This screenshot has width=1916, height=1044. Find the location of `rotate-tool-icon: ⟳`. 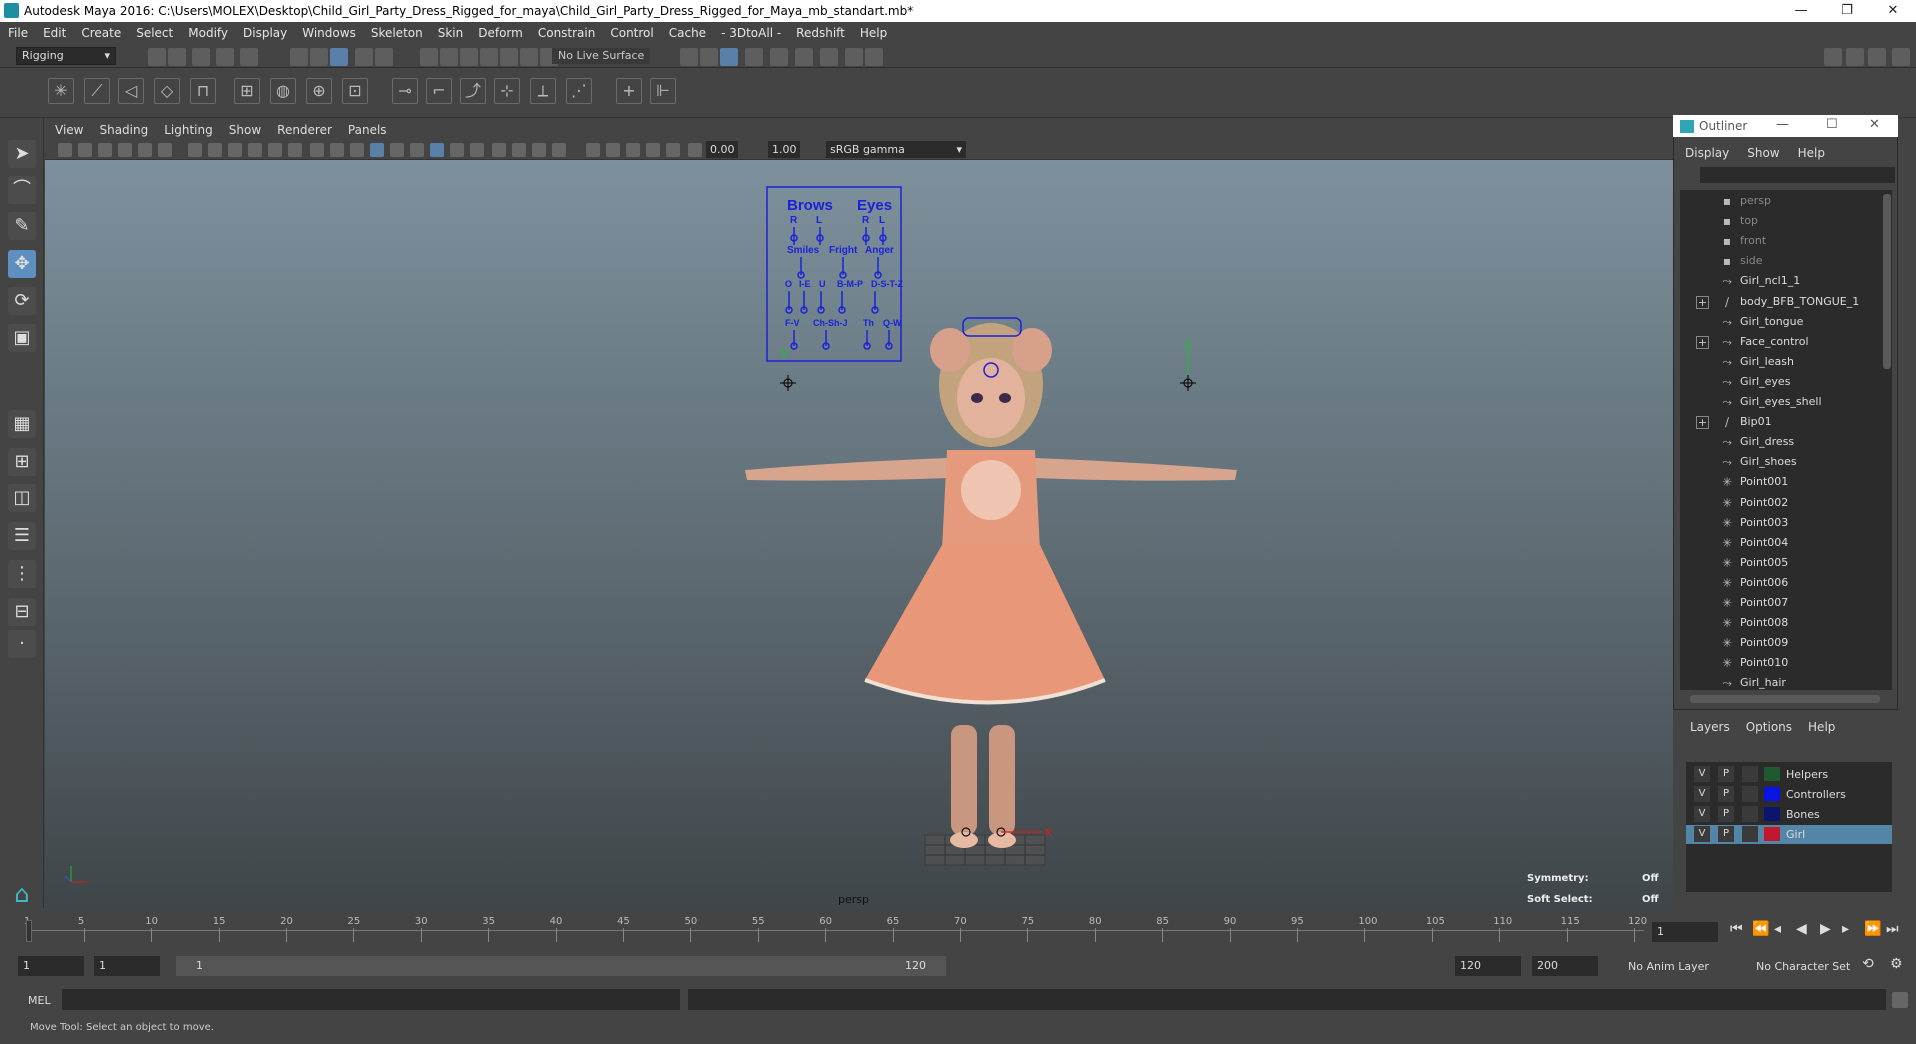

rotate-tool-icon: ⟳ is located at coordinates (22, 301).